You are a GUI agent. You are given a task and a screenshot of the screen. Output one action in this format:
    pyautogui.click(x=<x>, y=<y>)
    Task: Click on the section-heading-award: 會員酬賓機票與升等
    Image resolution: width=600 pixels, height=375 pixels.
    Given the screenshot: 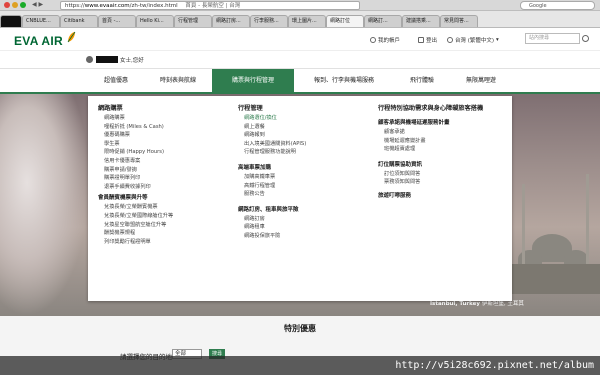 What is the action you would take?
    pyautogui.click(x=163, y=198)
    